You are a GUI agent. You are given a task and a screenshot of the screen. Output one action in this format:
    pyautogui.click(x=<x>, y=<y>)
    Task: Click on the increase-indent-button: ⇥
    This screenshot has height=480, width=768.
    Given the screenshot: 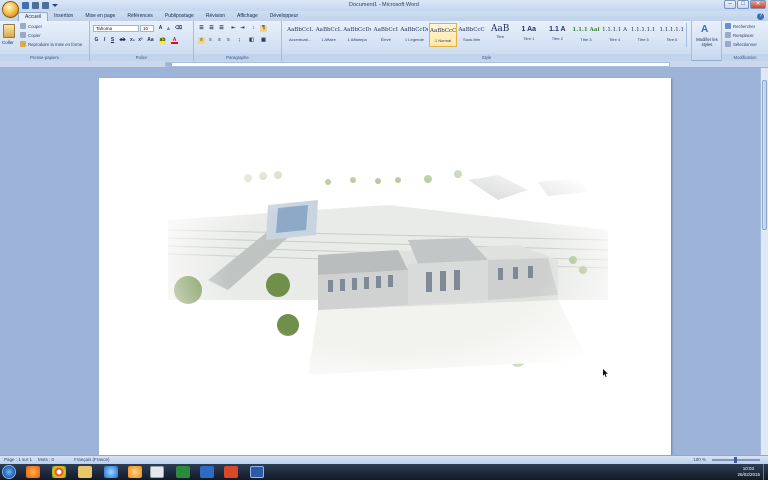 What is the action you would take?
    pyautogui.click(x=242, y=28)
    